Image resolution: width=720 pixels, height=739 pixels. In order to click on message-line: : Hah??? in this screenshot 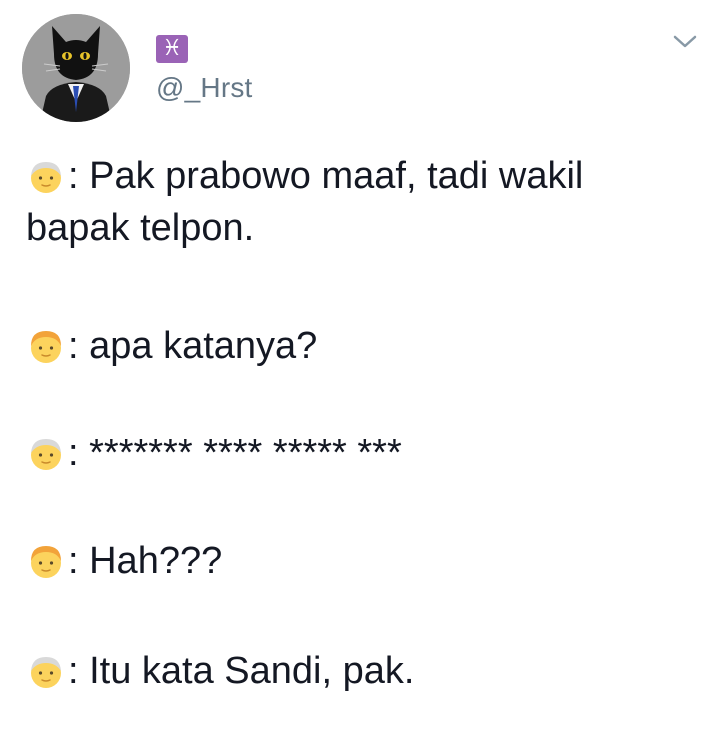, I will do `click(124, 561)`.